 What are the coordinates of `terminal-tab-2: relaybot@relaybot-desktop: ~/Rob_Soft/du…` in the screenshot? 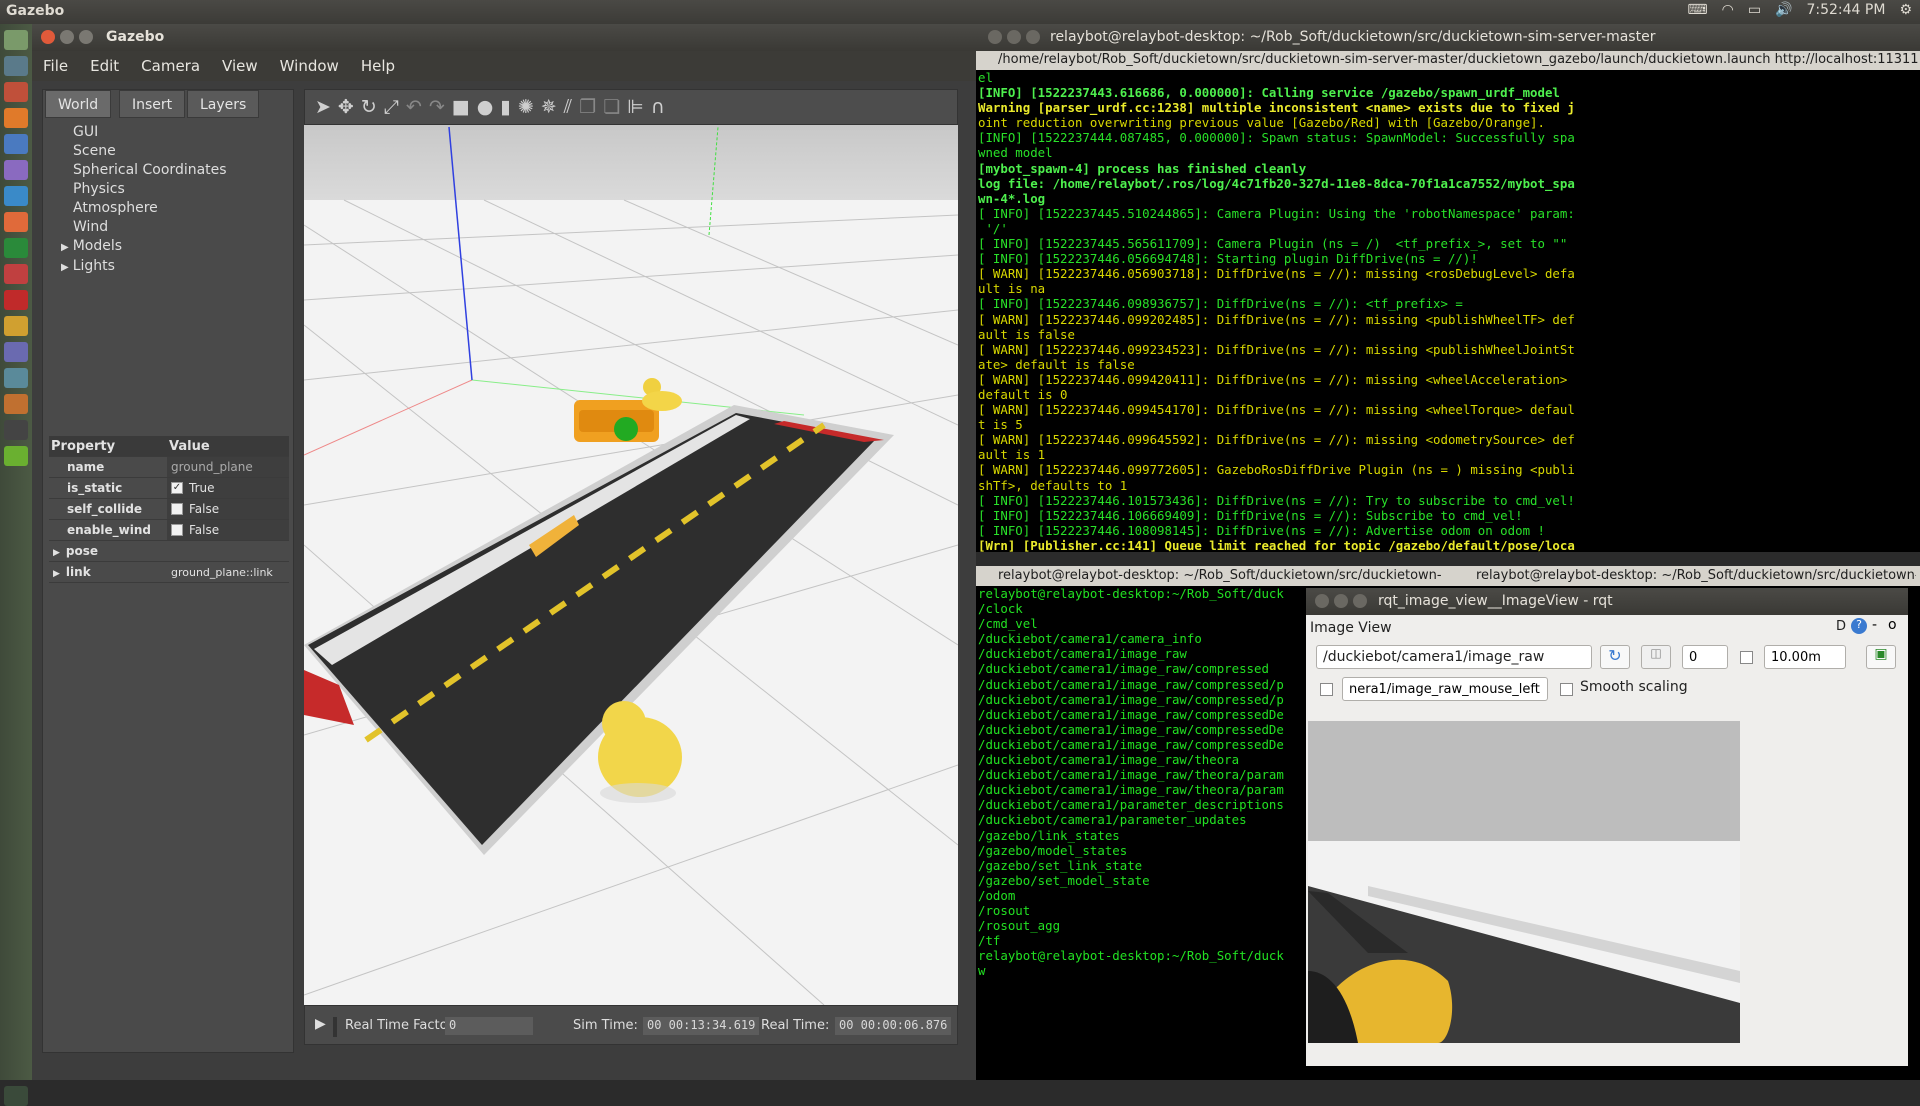 It's located at (1696, 575).